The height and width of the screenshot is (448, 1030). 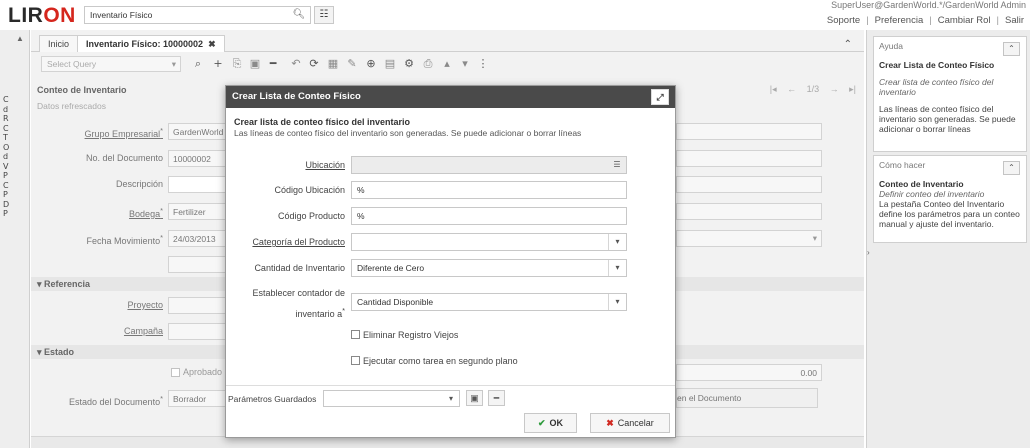 I want to click on field-campana, so click(x=198, y=331).